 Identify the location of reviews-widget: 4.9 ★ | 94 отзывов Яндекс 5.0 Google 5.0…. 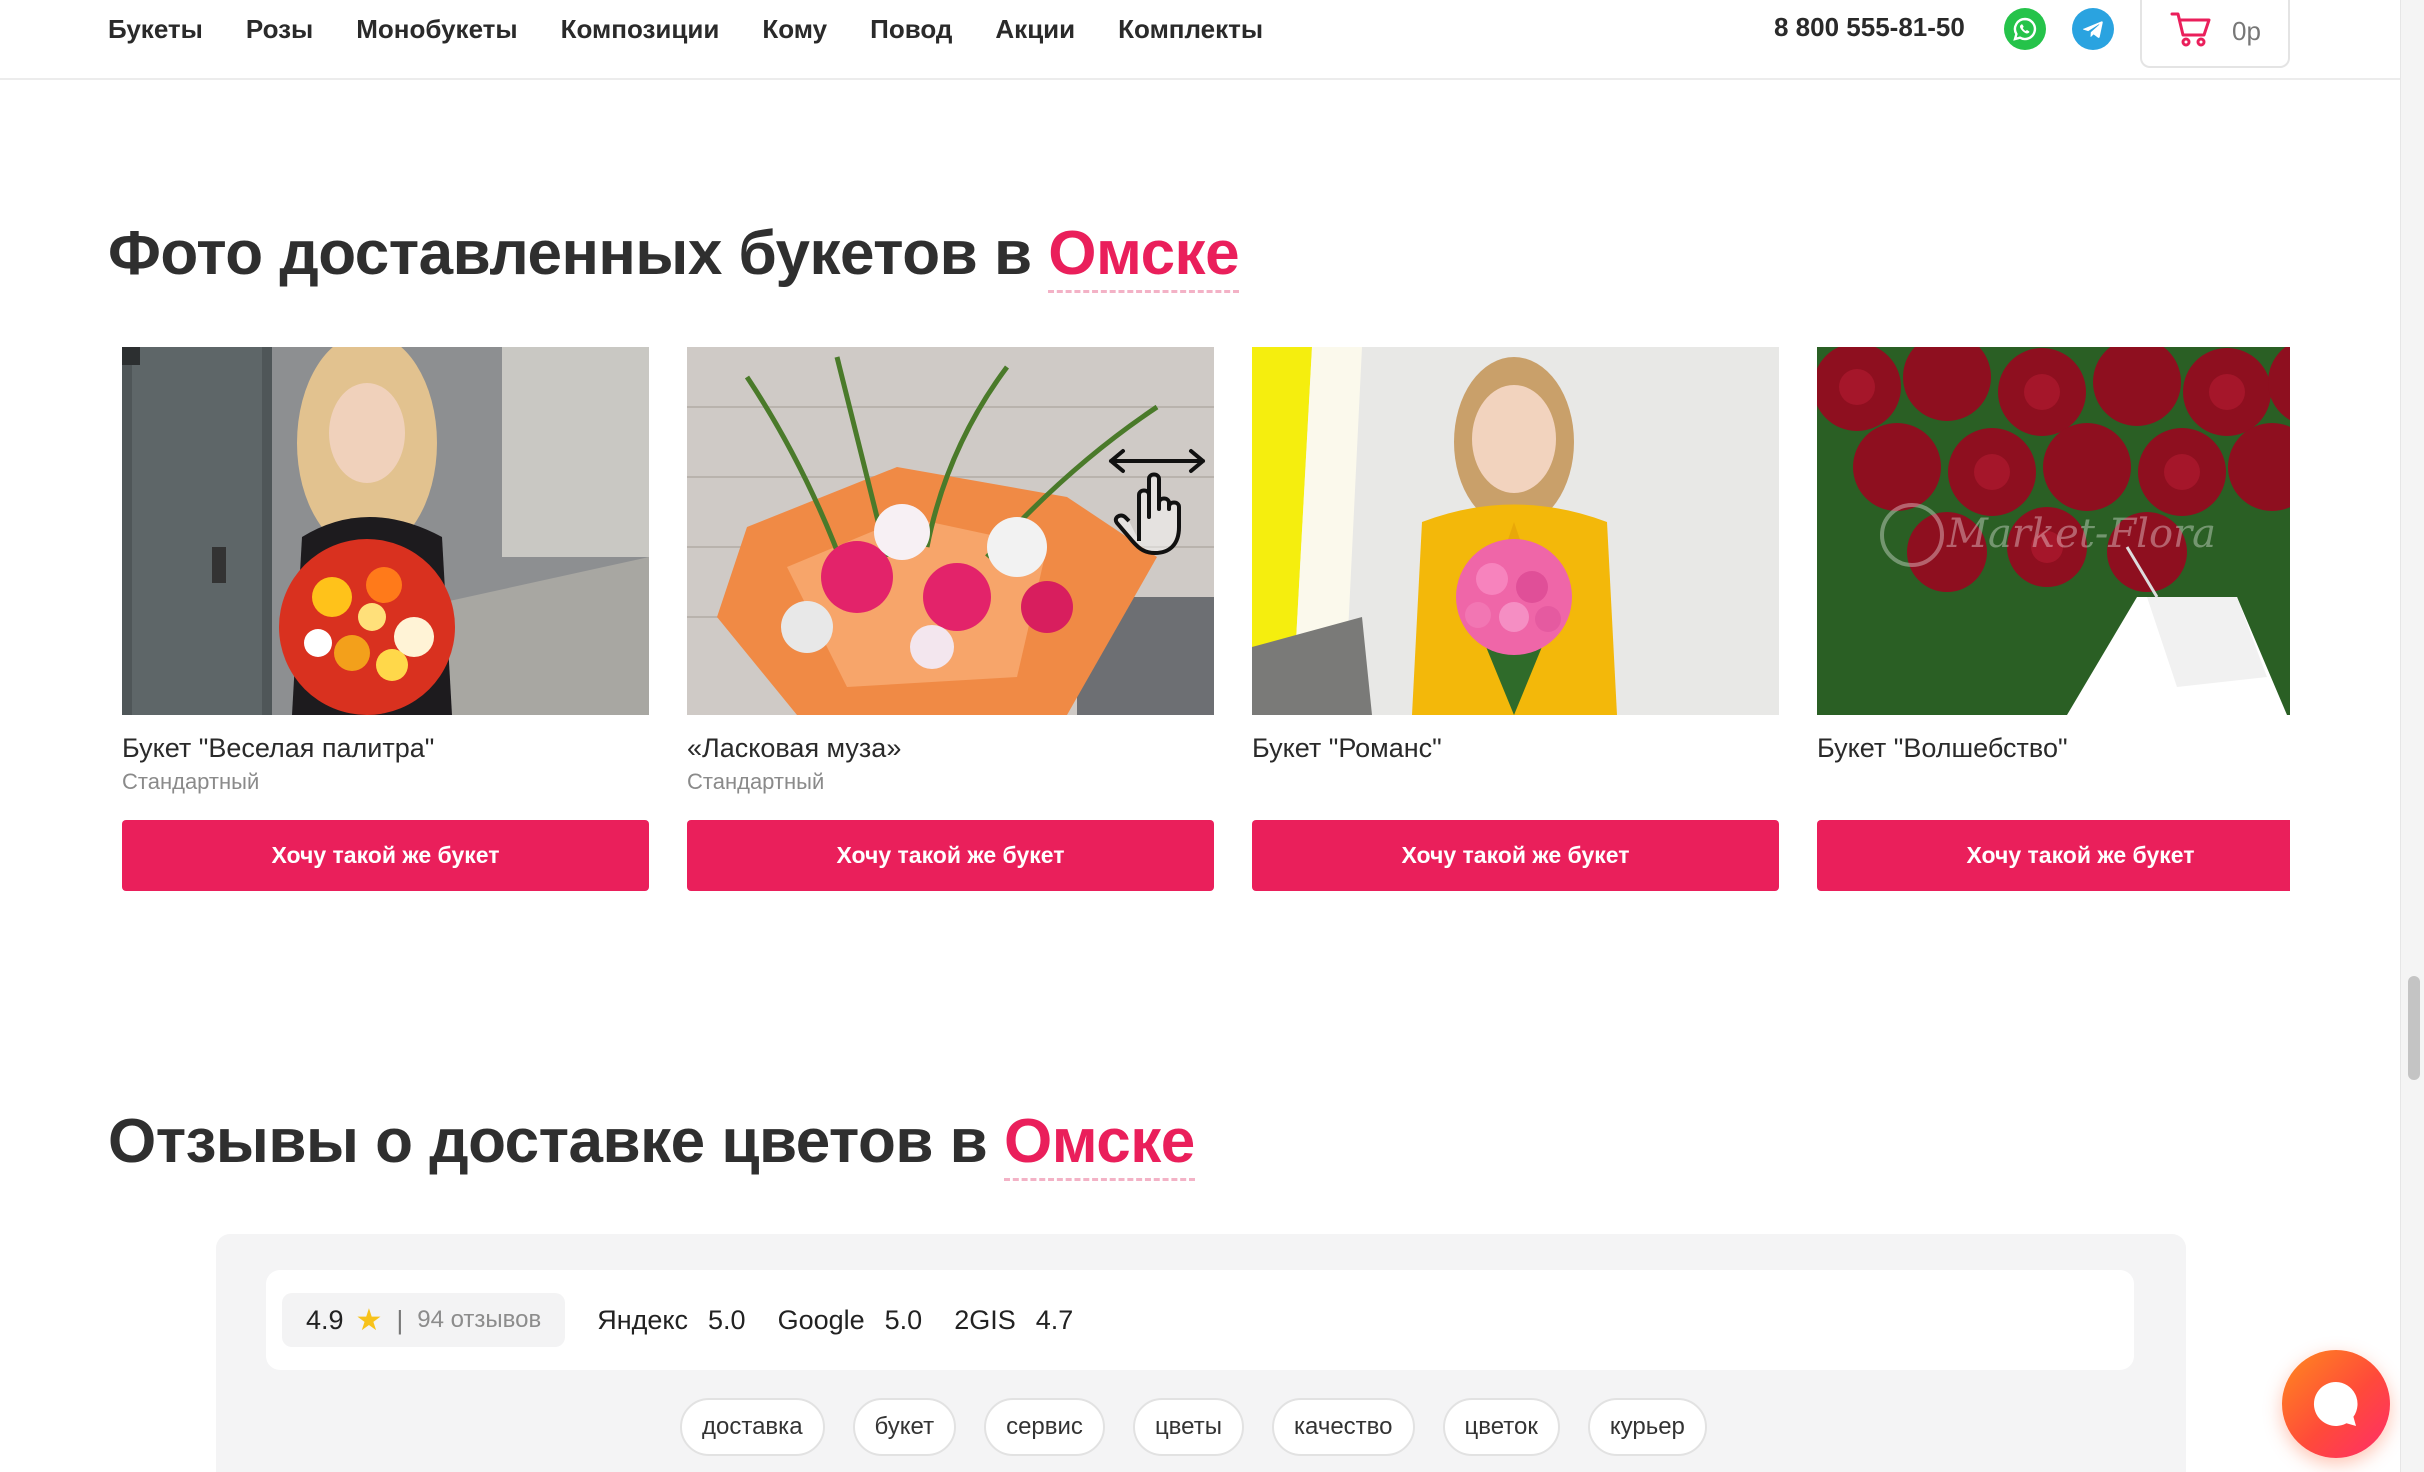
(1201, 1353).